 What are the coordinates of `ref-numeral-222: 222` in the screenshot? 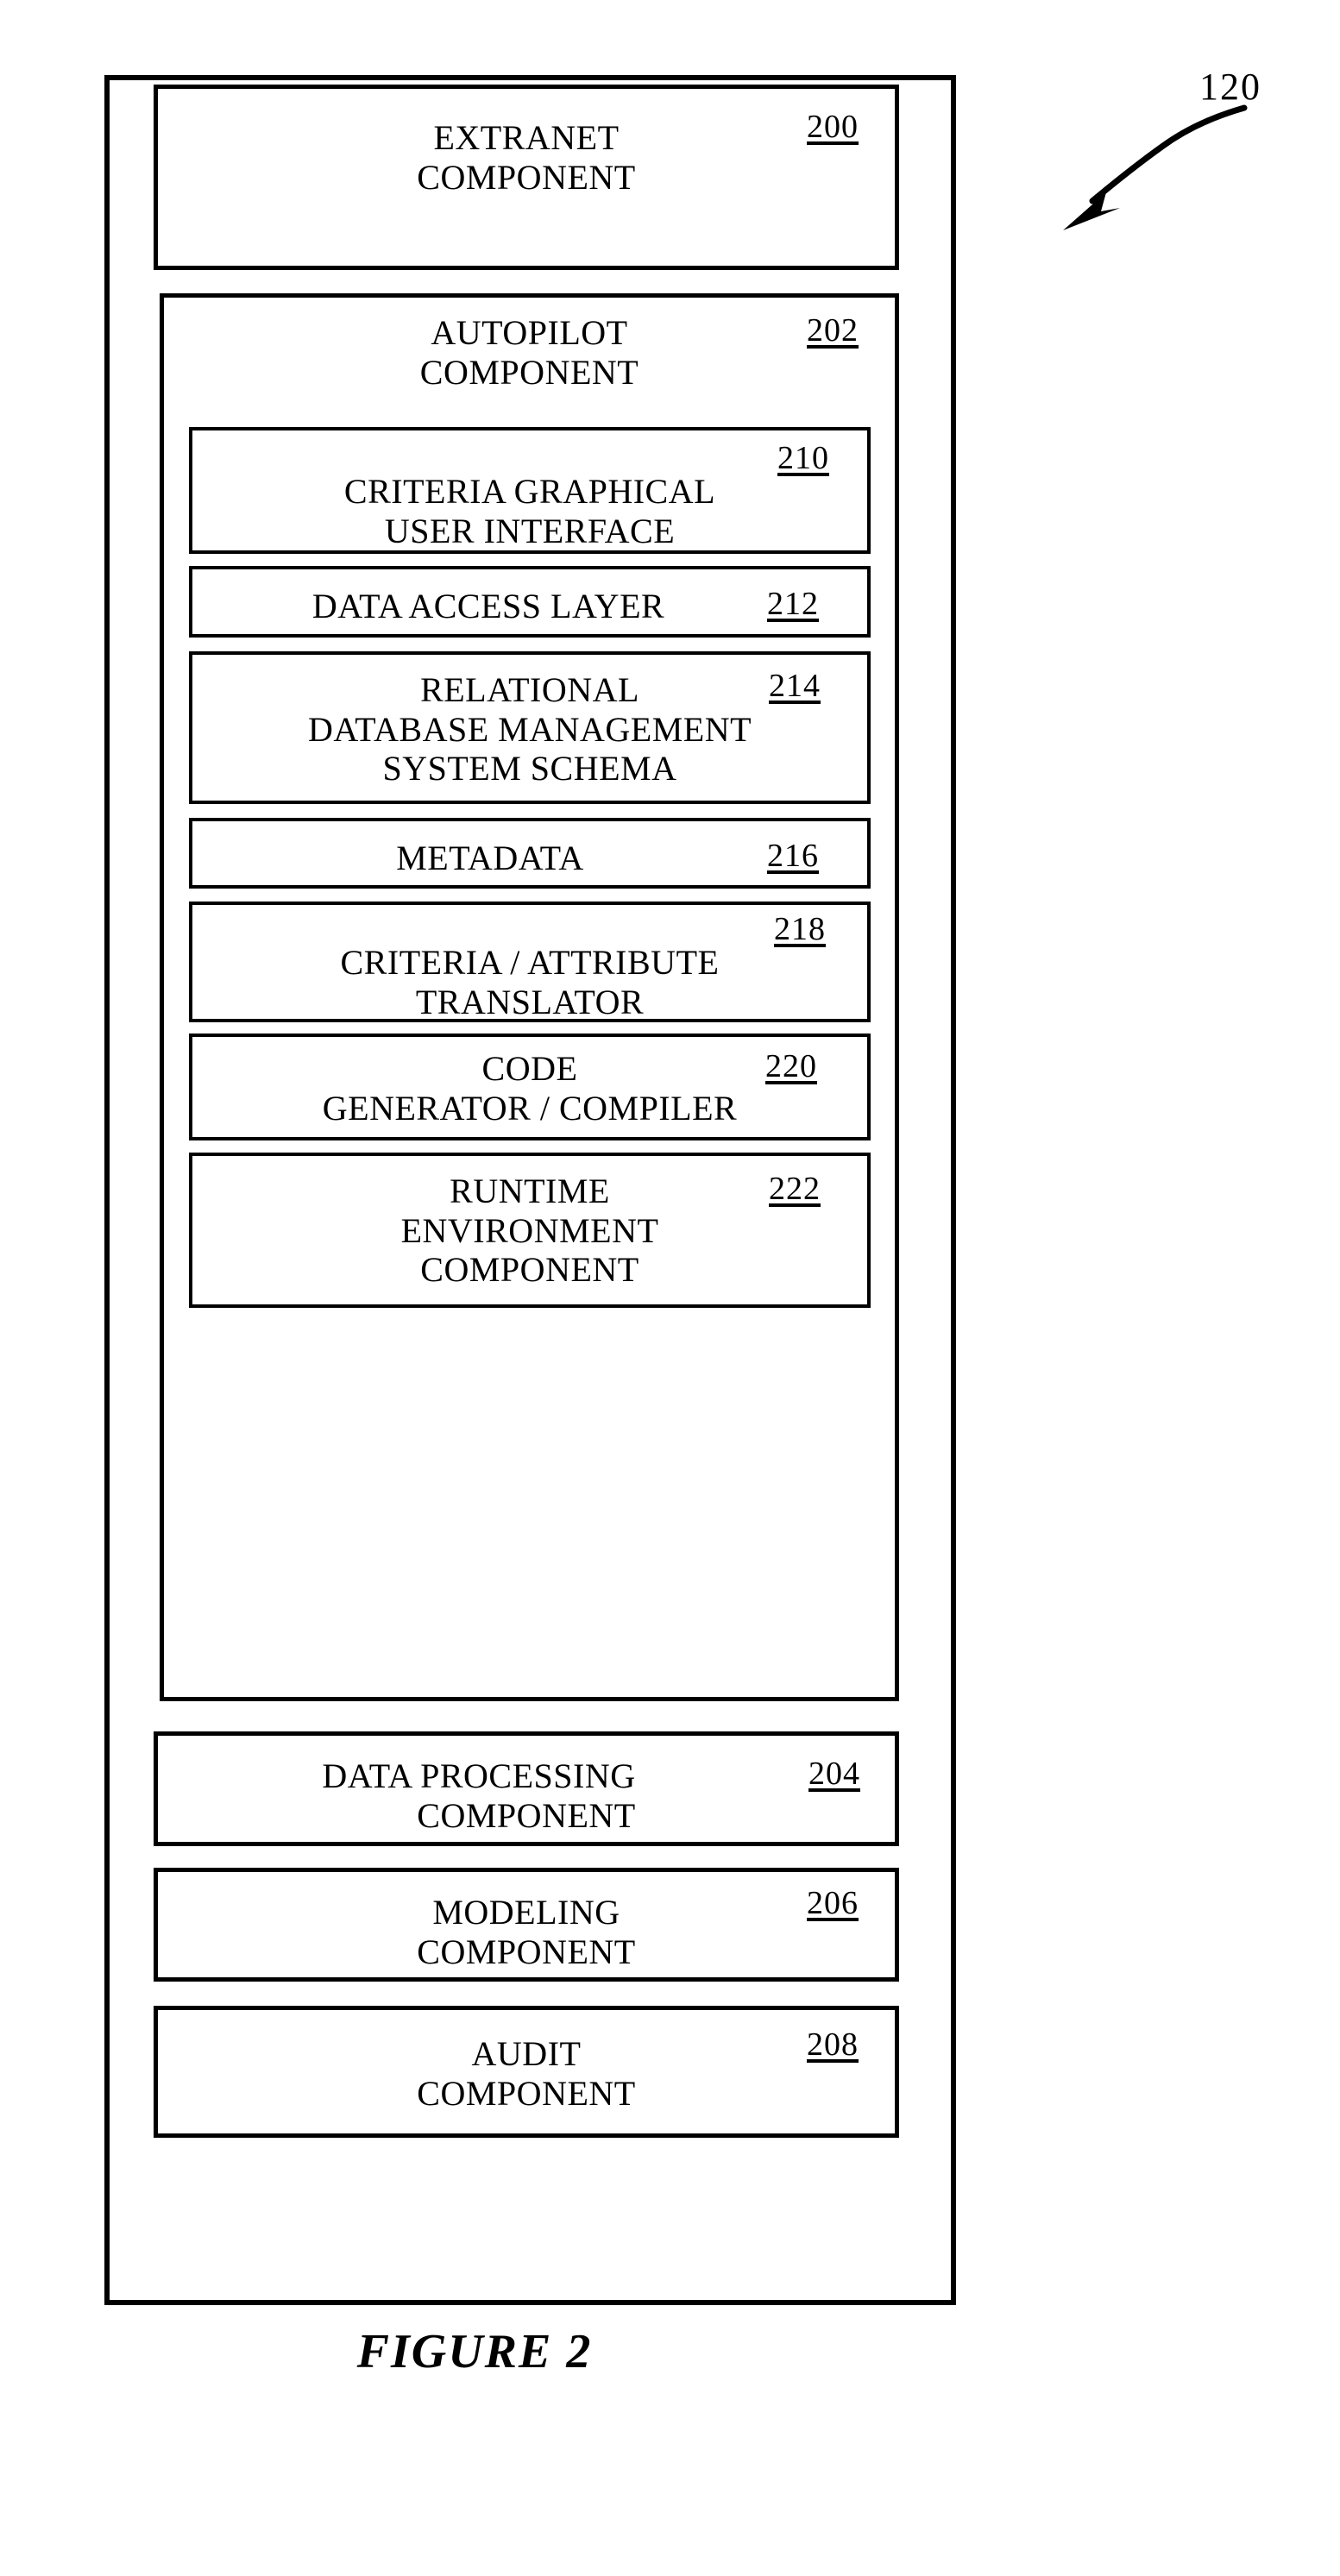 It's located at (795, 1189).